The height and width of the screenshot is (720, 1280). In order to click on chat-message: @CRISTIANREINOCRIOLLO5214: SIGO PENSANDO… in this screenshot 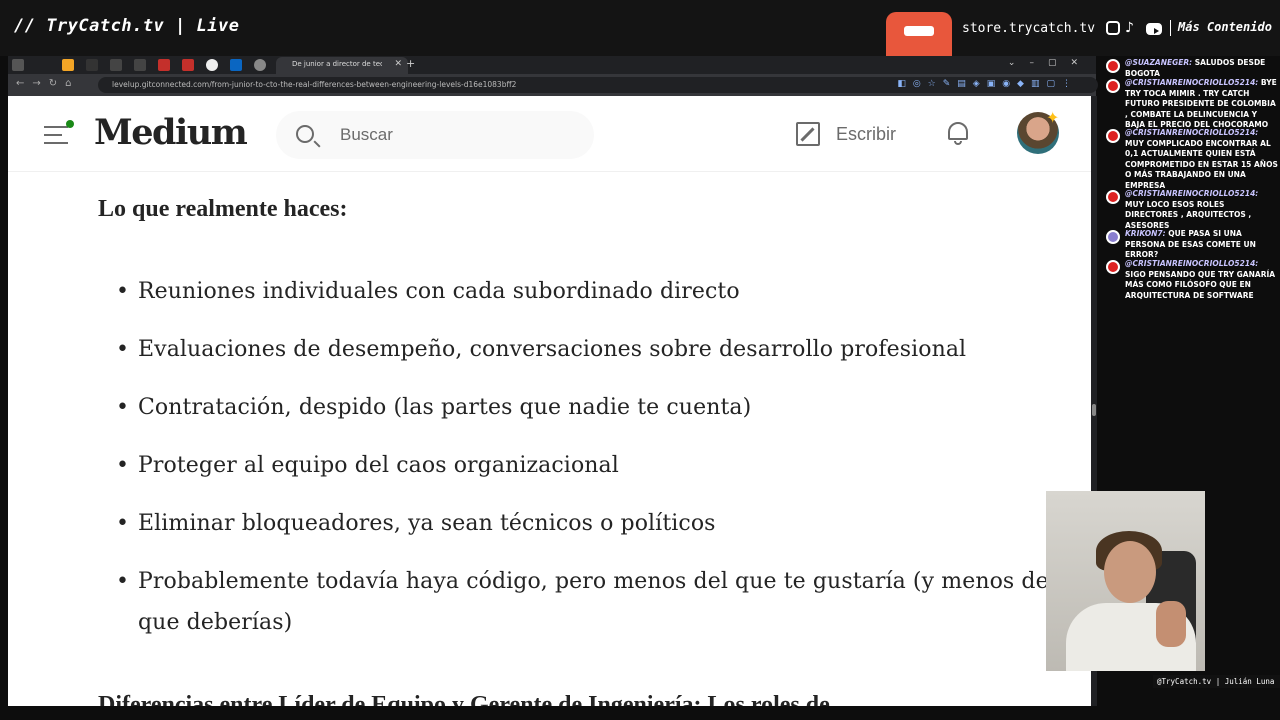, I will do `click(1191, 280)`.